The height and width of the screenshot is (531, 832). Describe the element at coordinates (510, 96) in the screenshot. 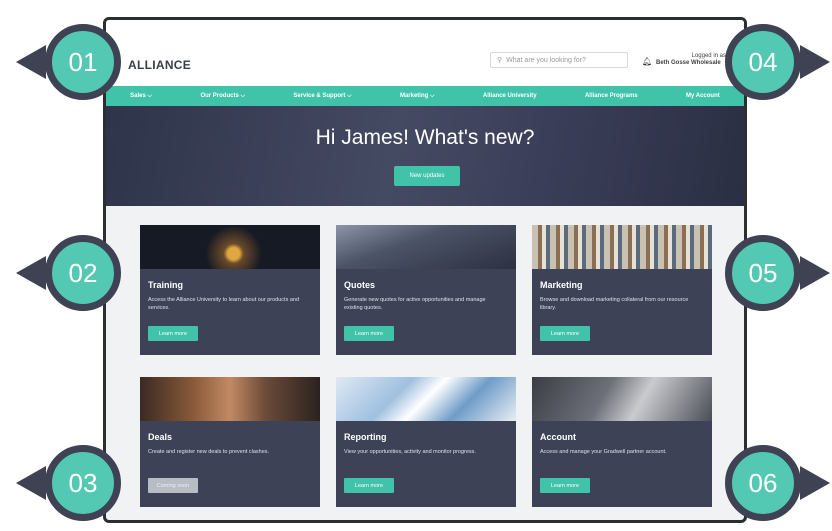

I see `nav-item-alliance-university: Alliance University` at that location.